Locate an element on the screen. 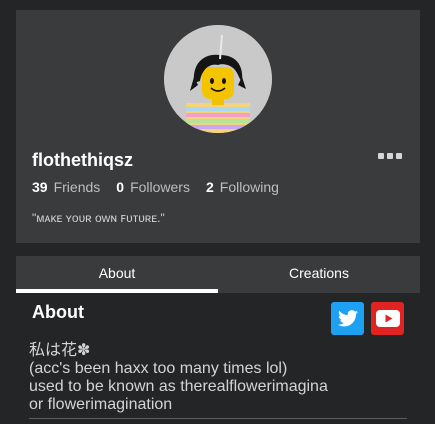  username: flothethiqsz is located at coordinates (82, 160).